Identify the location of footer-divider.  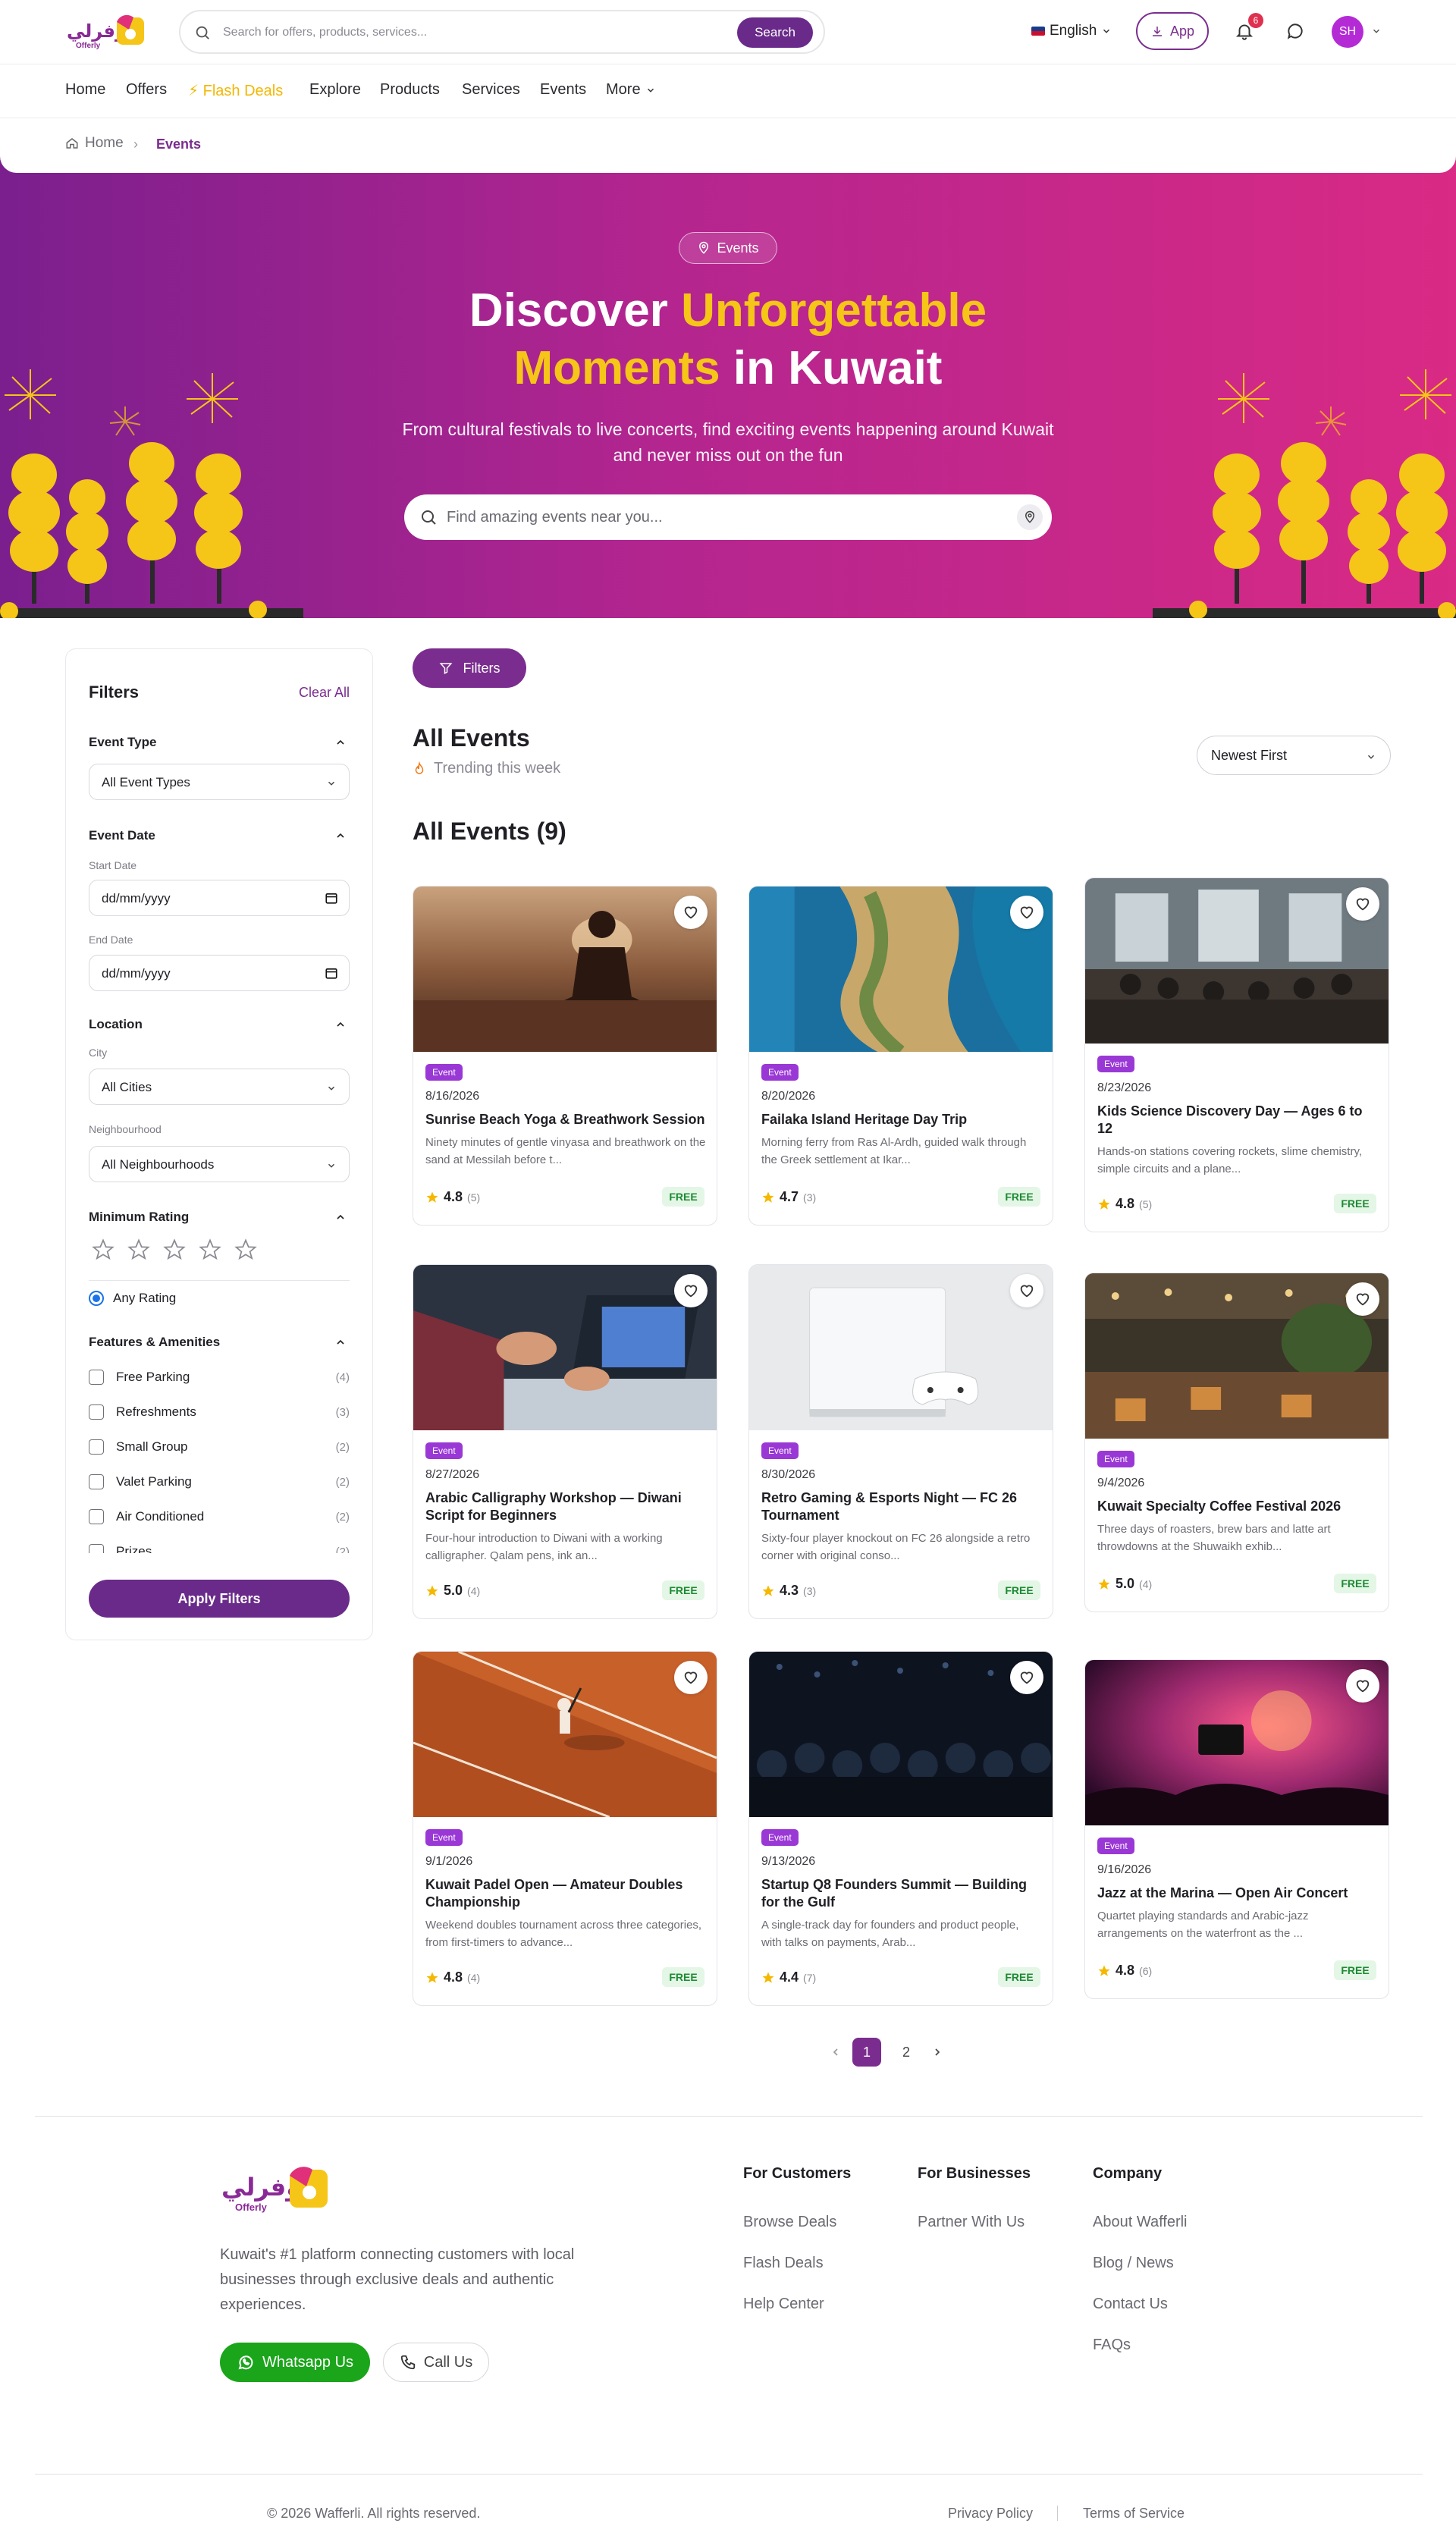
(729, 2116).